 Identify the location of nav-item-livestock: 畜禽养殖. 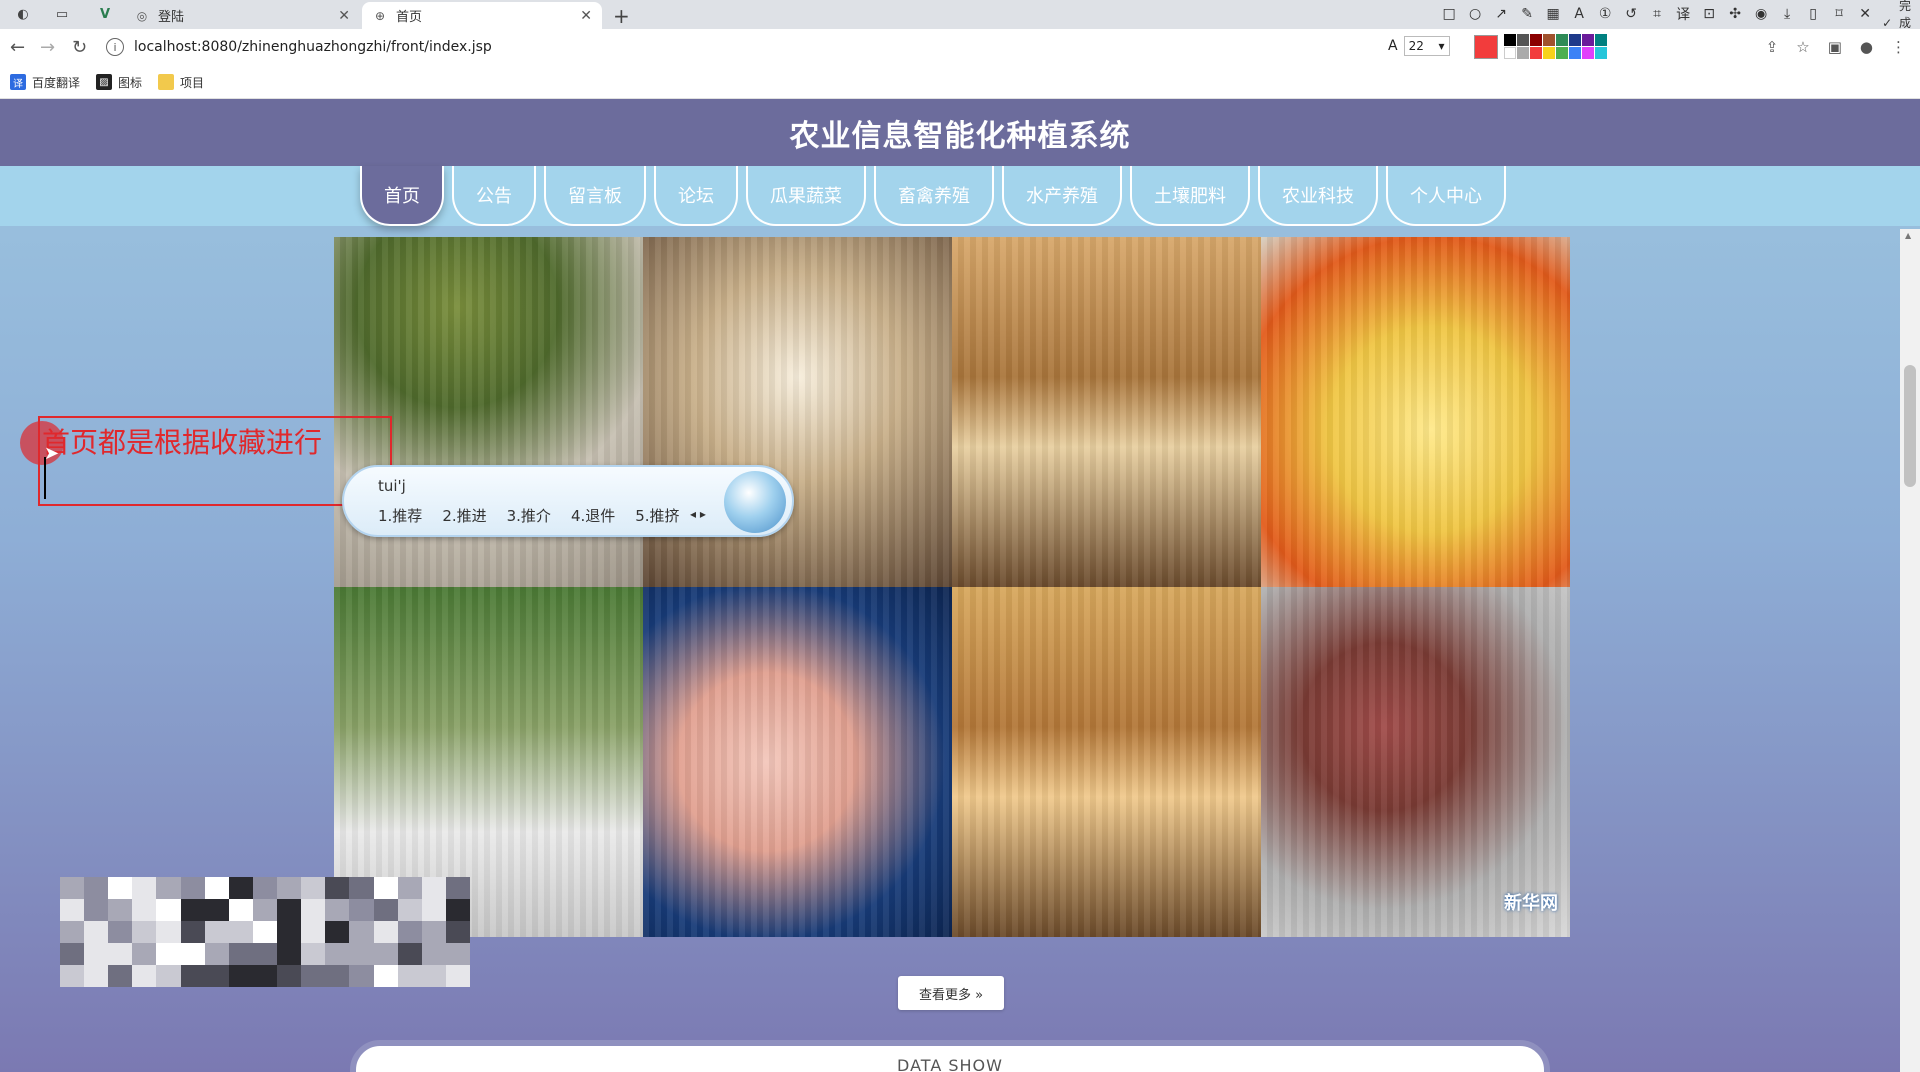
(934, 196).